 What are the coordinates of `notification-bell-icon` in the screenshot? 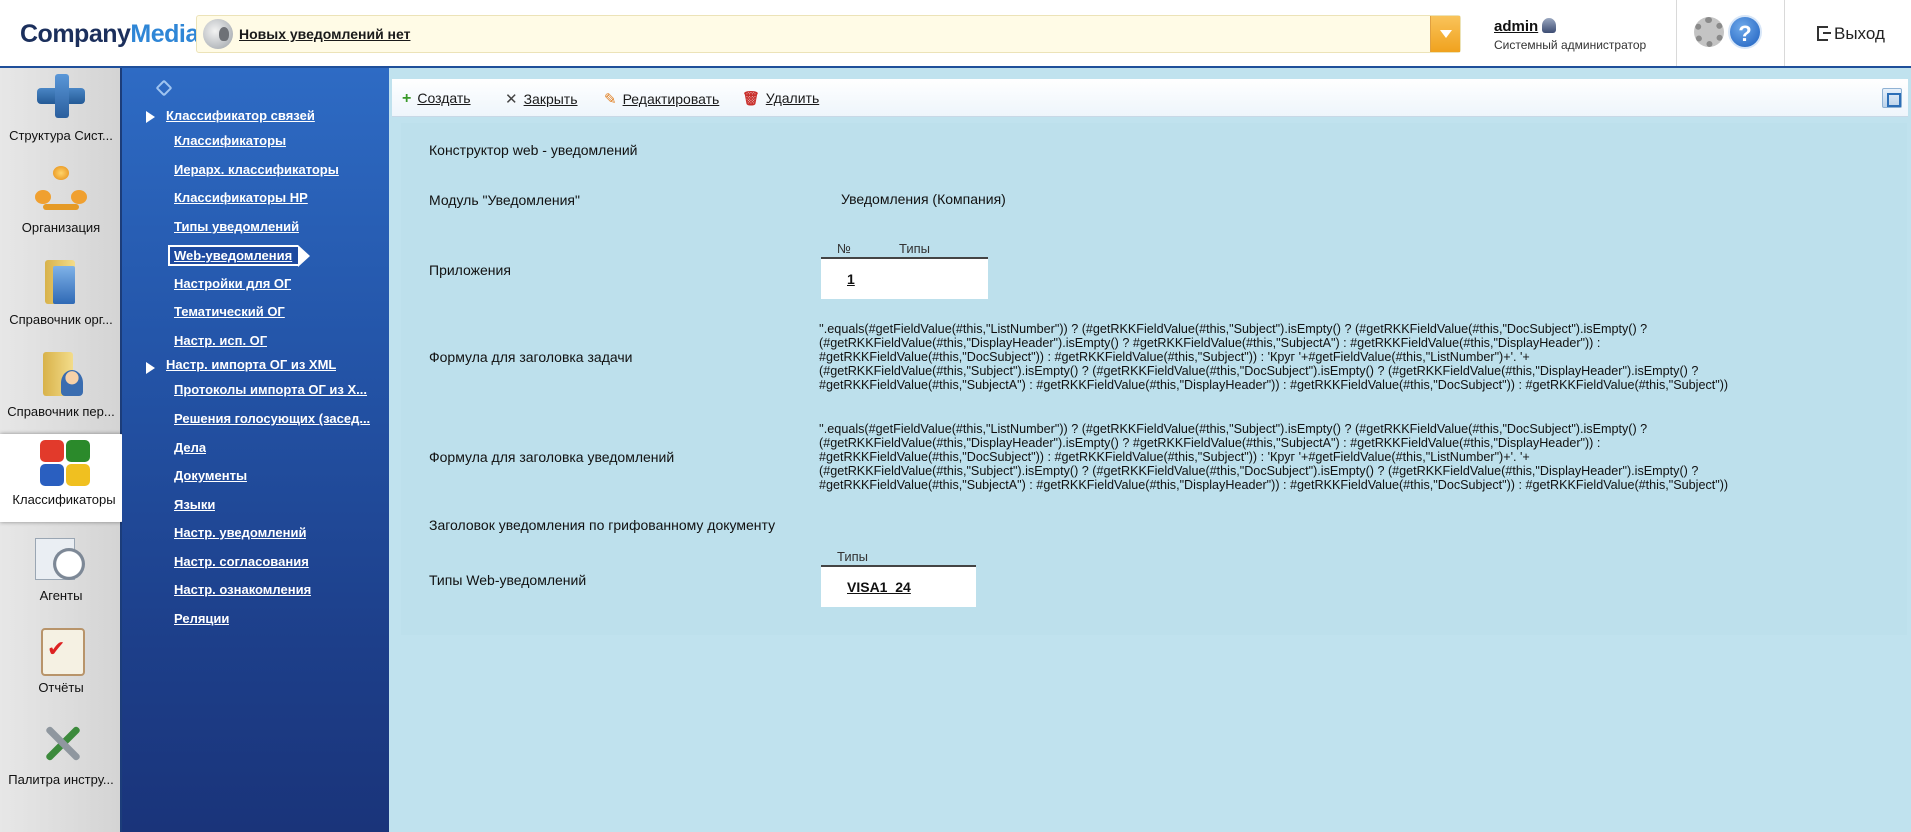 It's located at (218, 34).